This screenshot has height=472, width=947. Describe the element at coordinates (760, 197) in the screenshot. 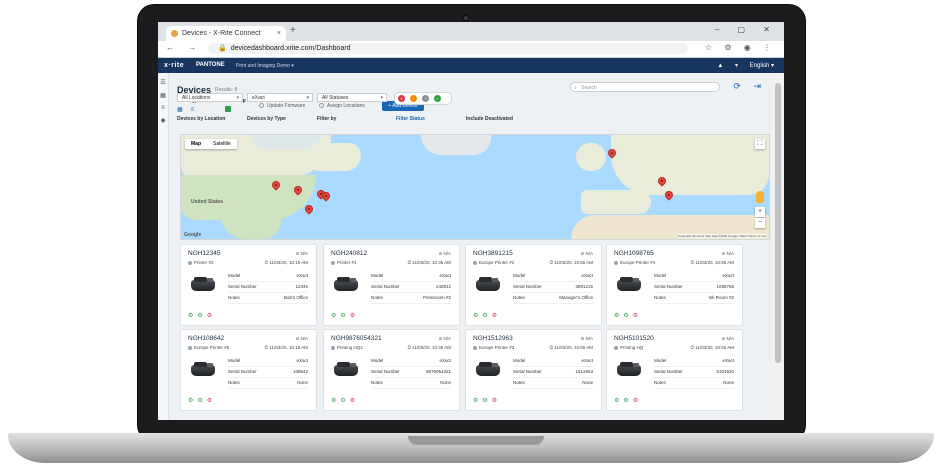

I see `street-view-icon` at that location.